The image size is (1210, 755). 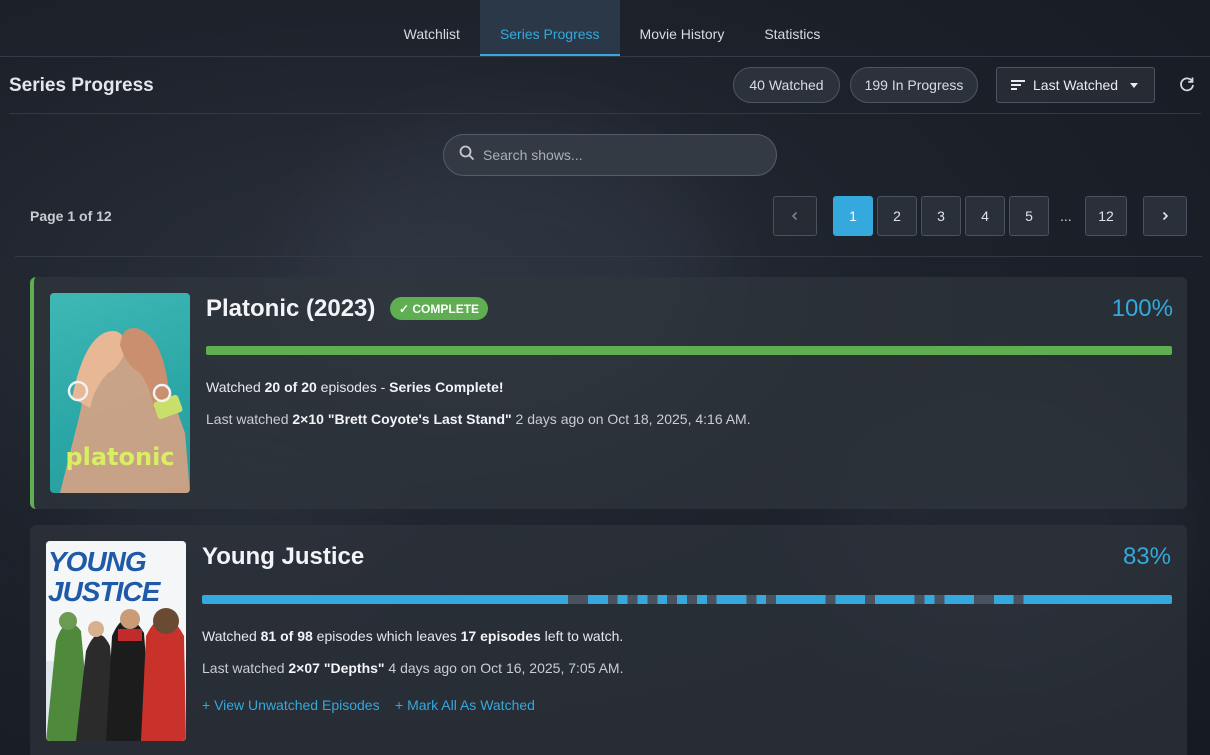 I want to click on sort-label: Last Watched, so click(x=1076, y=85).